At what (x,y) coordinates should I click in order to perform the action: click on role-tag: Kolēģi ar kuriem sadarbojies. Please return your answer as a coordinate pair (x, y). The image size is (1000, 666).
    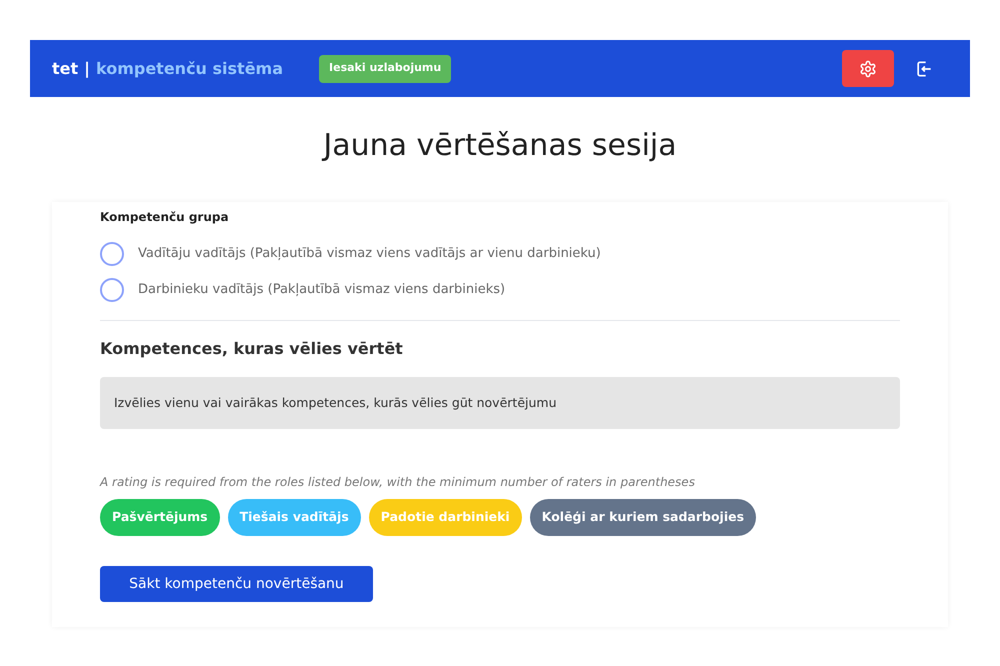
    Looking at the image, I should click on (643, 517).